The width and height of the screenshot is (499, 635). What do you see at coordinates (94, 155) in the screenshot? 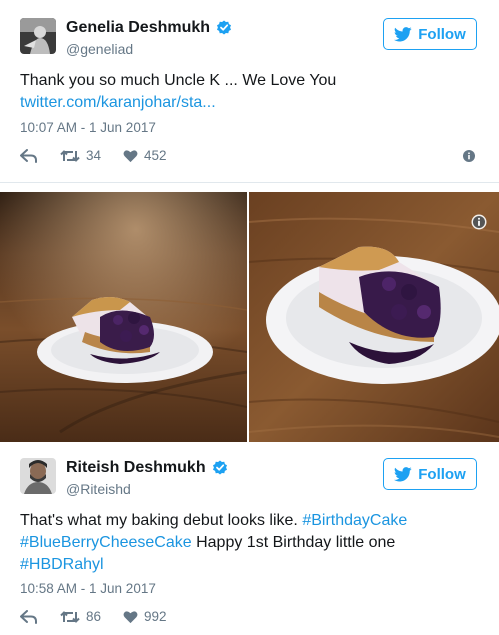
I see `retweet-count: 34` at bounding box center [94, 155].